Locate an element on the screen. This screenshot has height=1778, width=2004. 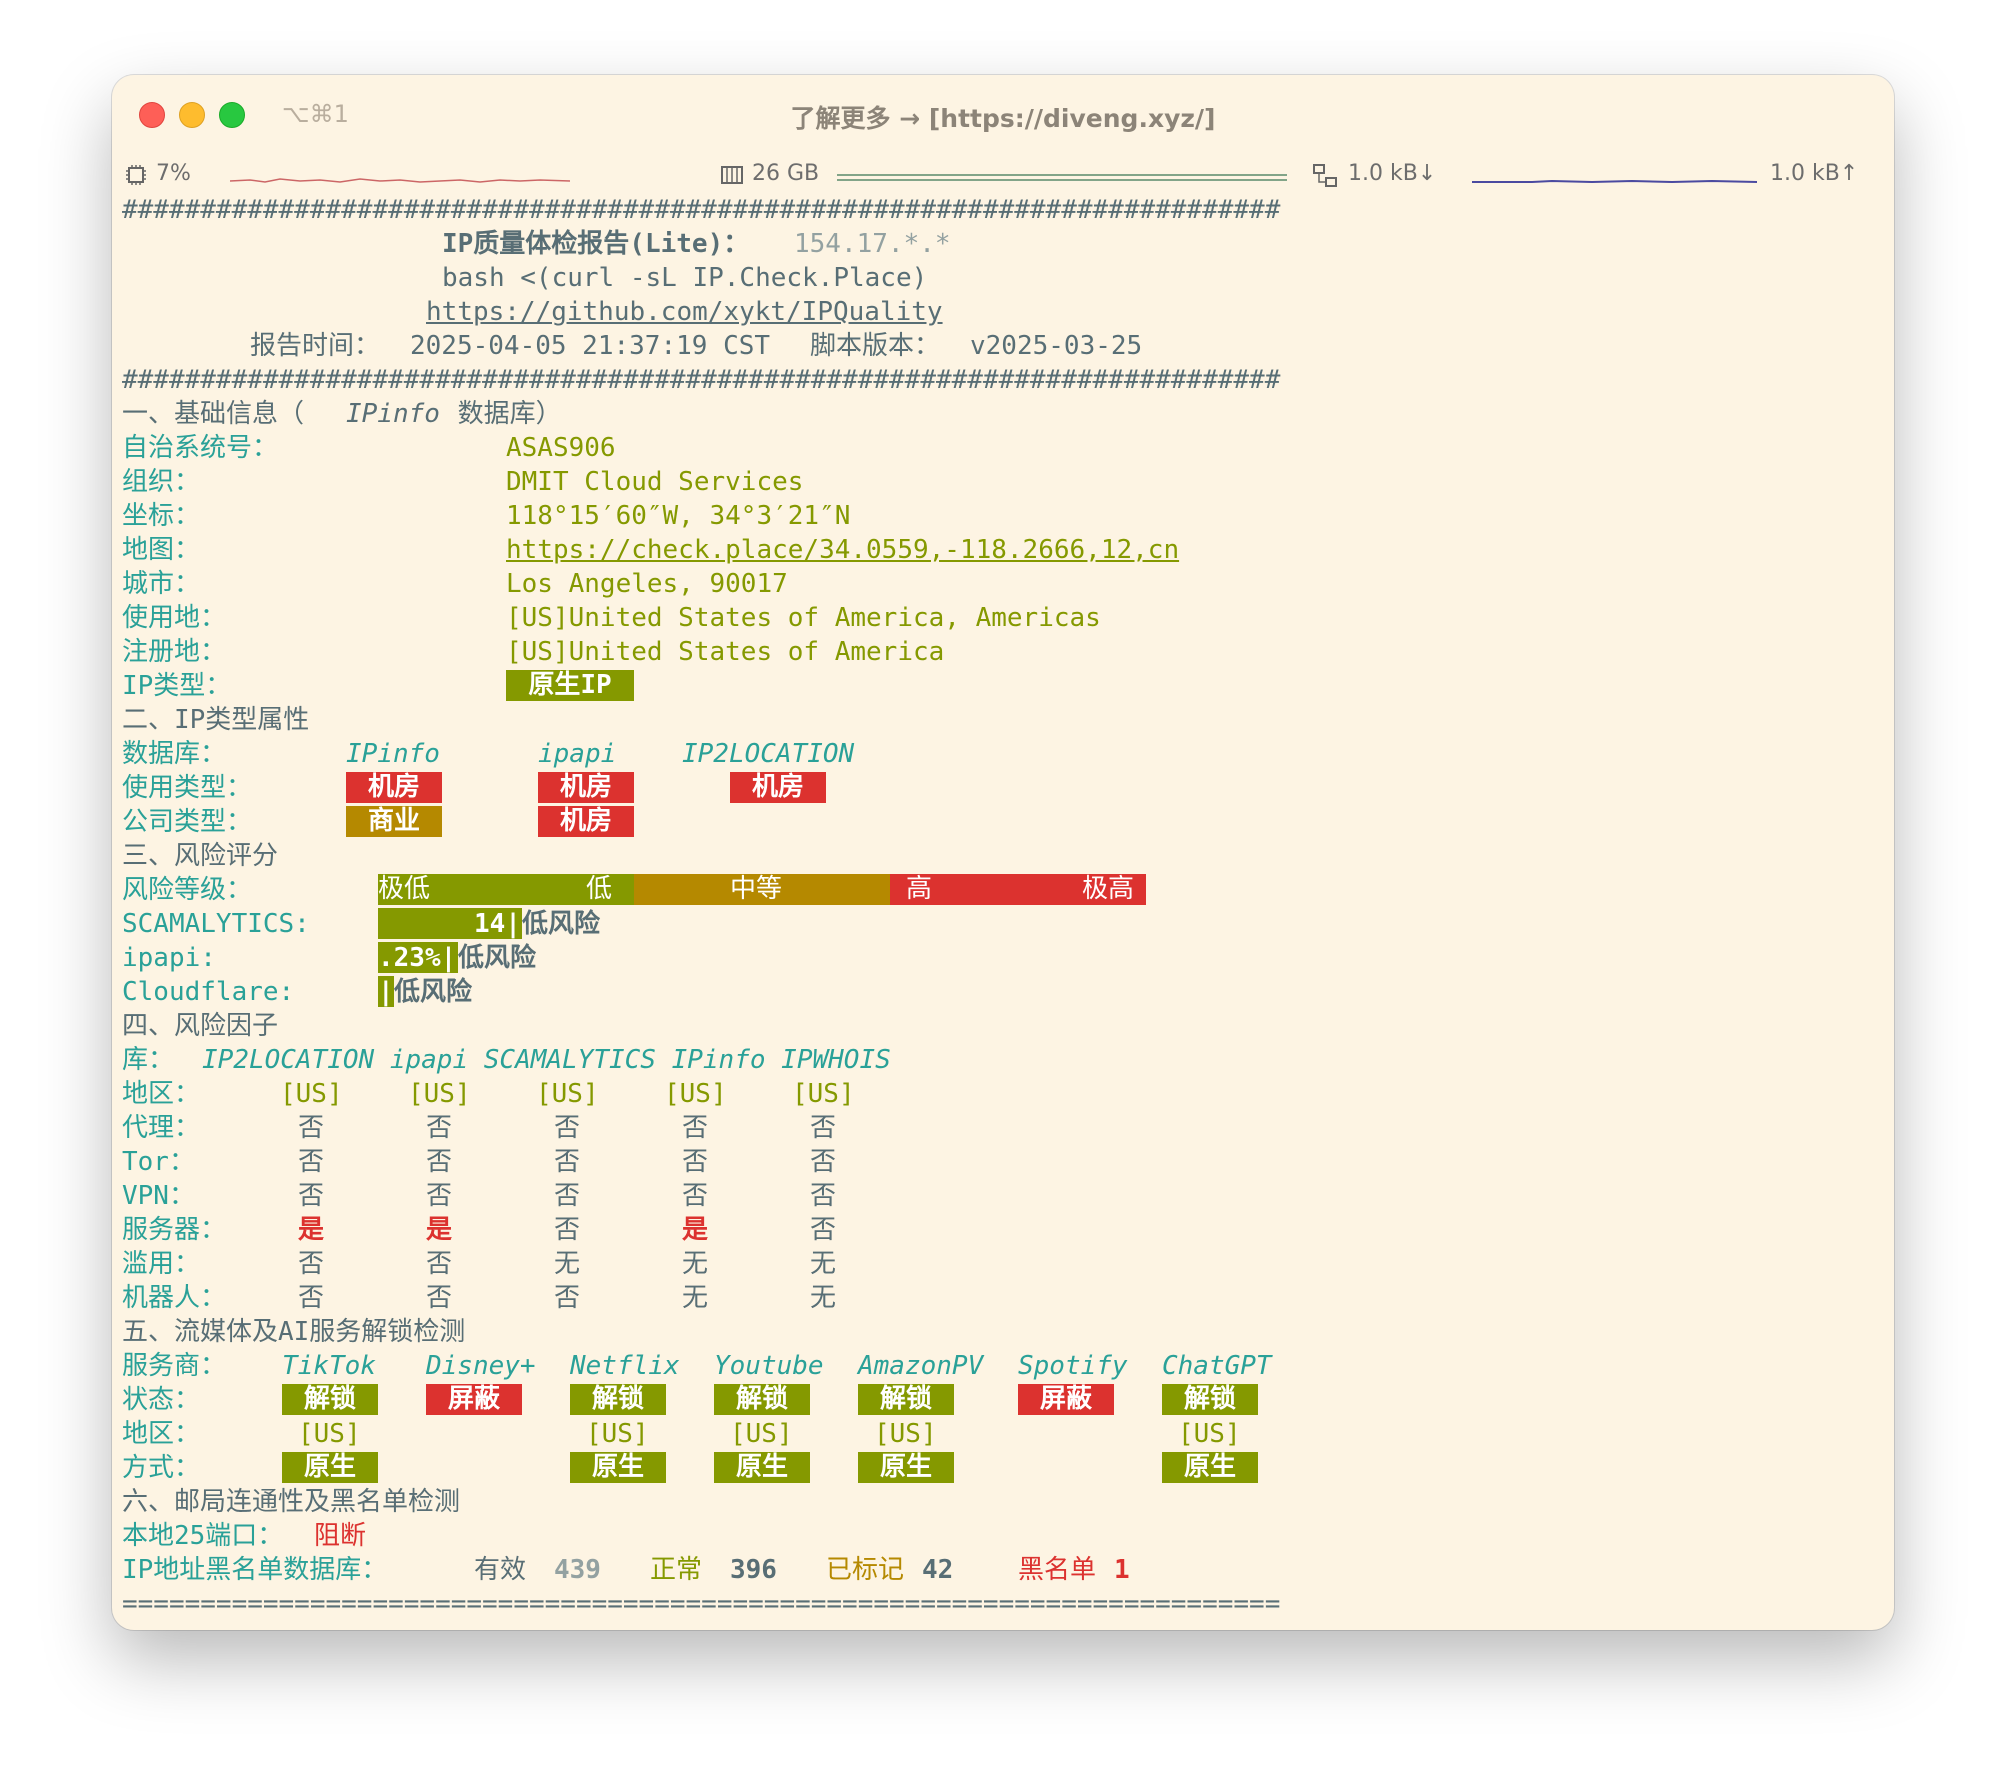
scamalytics-label: SCAMALYTICS: is located at coordinates (216, 924).